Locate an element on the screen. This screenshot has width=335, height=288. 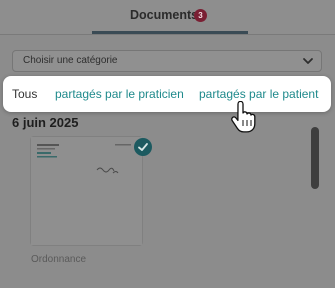
documents-count-badge: 3 is located at coordinates (200, 15).